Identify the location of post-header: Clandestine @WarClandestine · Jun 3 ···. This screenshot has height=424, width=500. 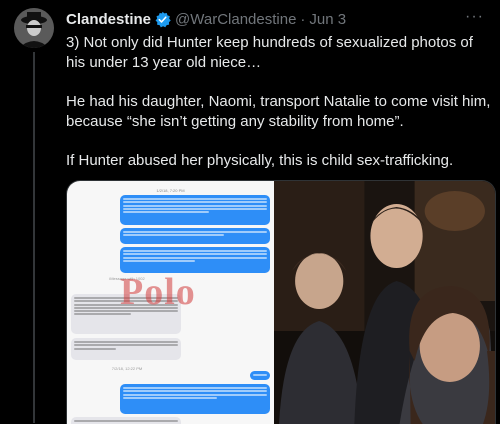
(278, 19).